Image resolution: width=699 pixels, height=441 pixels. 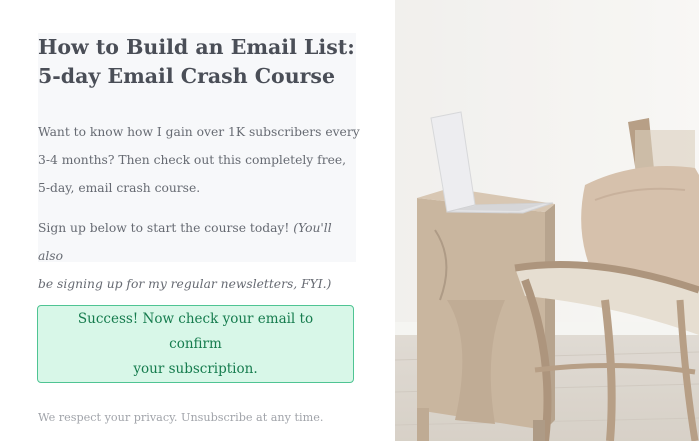 I want to click on success-line-1: Success! Now check your email to confirm, so click(x=195, y=331).